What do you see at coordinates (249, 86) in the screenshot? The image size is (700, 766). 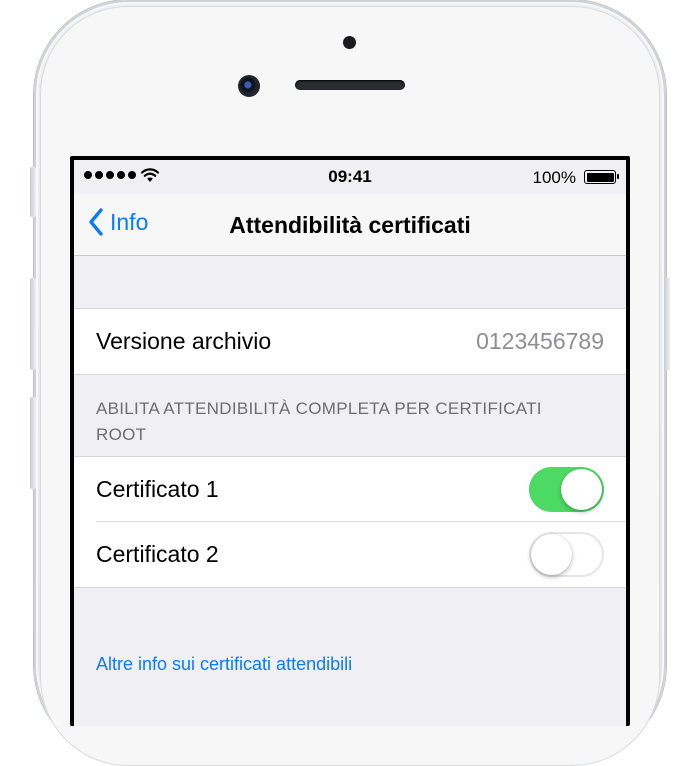 I see `front-camera` at bounding box center [249, 86].